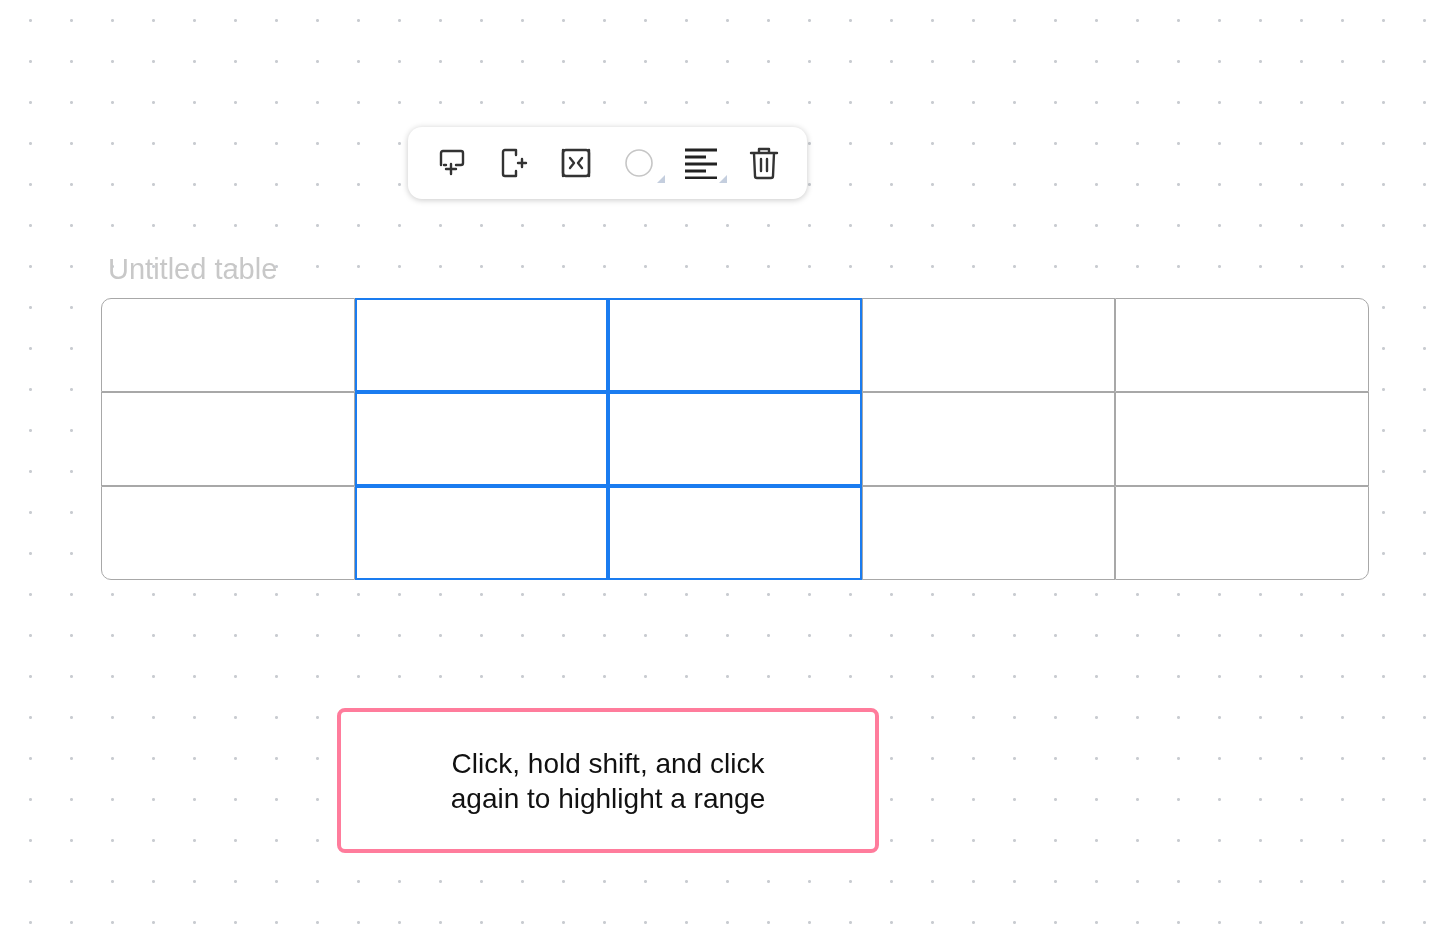 This screenshot has height=930, width=1440. Describe the element at coordinates (638, 163) in the screenshot. I see `circle-icon` at that location.